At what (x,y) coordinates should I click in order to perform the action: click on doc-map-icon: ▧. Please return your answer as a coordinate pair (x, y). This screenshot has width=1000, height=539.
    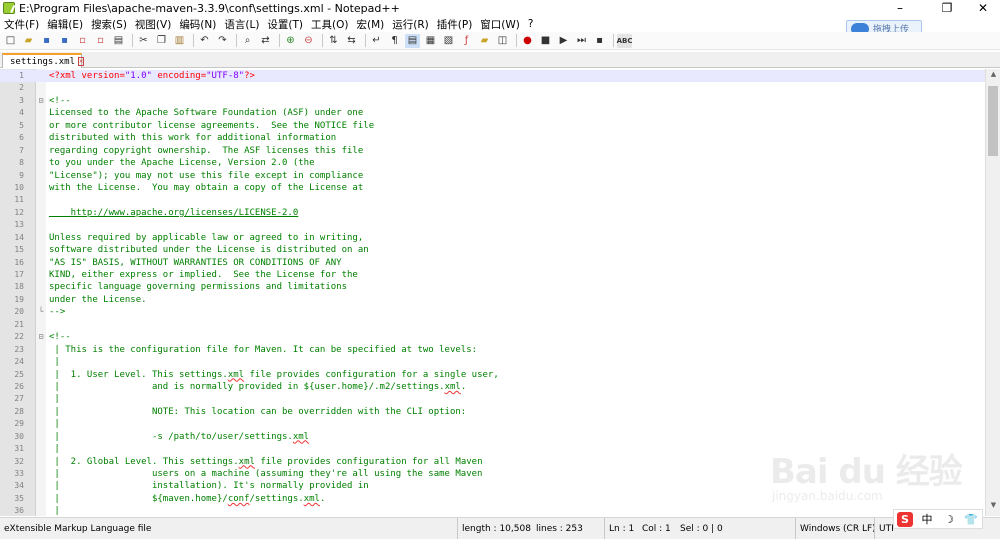
    Looking at the image, I should click on (448, 41).